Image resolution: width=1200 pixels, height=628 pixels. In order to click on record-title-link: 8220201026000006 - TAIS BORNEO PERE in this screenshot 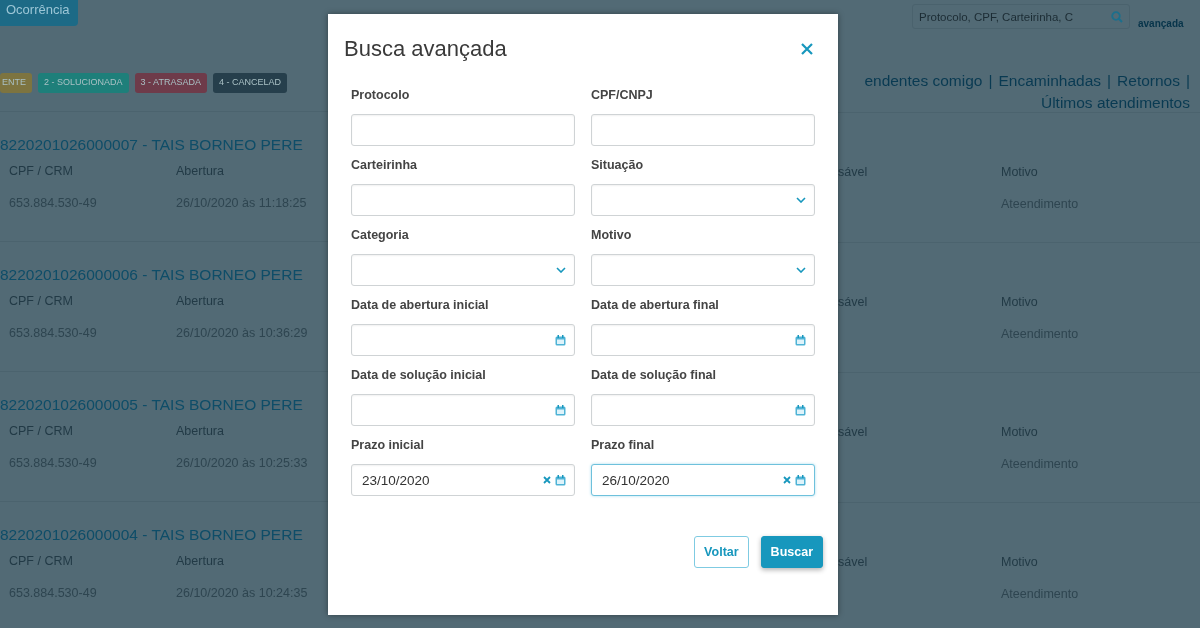, I will do `click(164, 280)`.